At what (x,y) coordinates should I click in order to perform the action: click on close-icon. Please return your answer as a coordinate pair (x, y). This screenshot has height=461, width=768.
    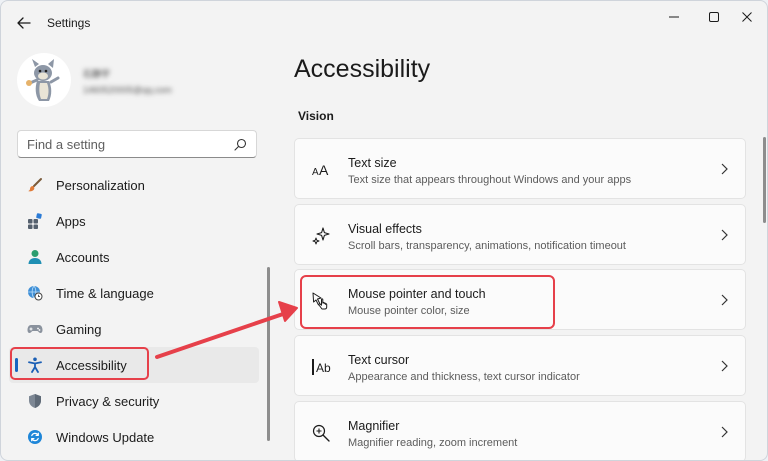
    Looking at the image, I should click on (747, 17).